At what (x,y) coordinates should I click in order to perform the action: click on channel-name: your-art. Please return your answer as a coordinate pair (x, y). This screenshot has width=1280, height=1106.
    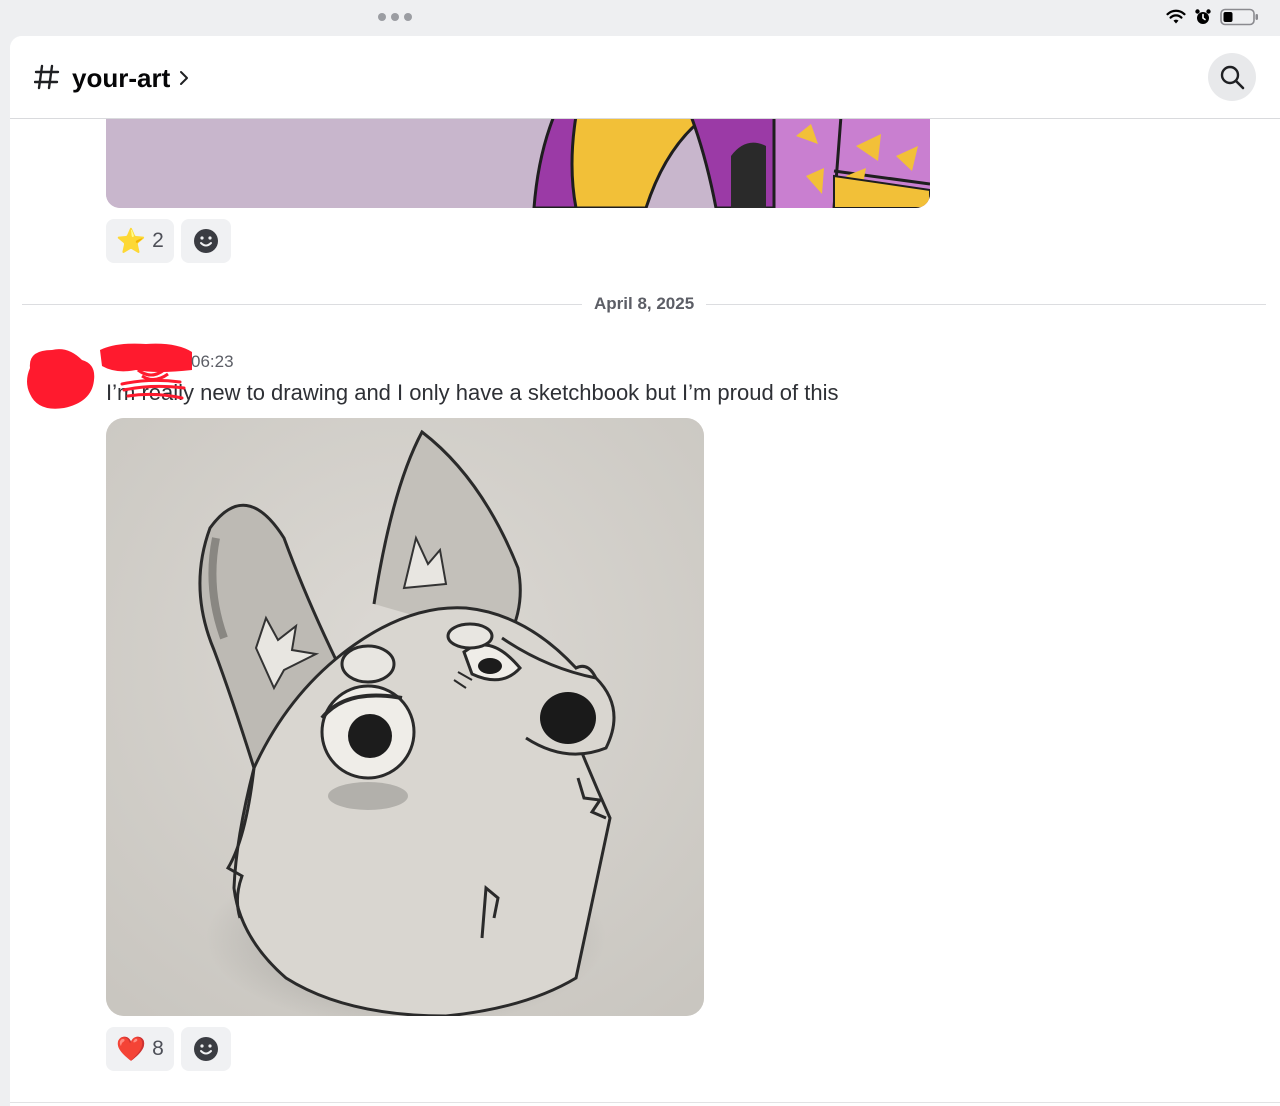
    Looking at the image, I should click on (121, 78).